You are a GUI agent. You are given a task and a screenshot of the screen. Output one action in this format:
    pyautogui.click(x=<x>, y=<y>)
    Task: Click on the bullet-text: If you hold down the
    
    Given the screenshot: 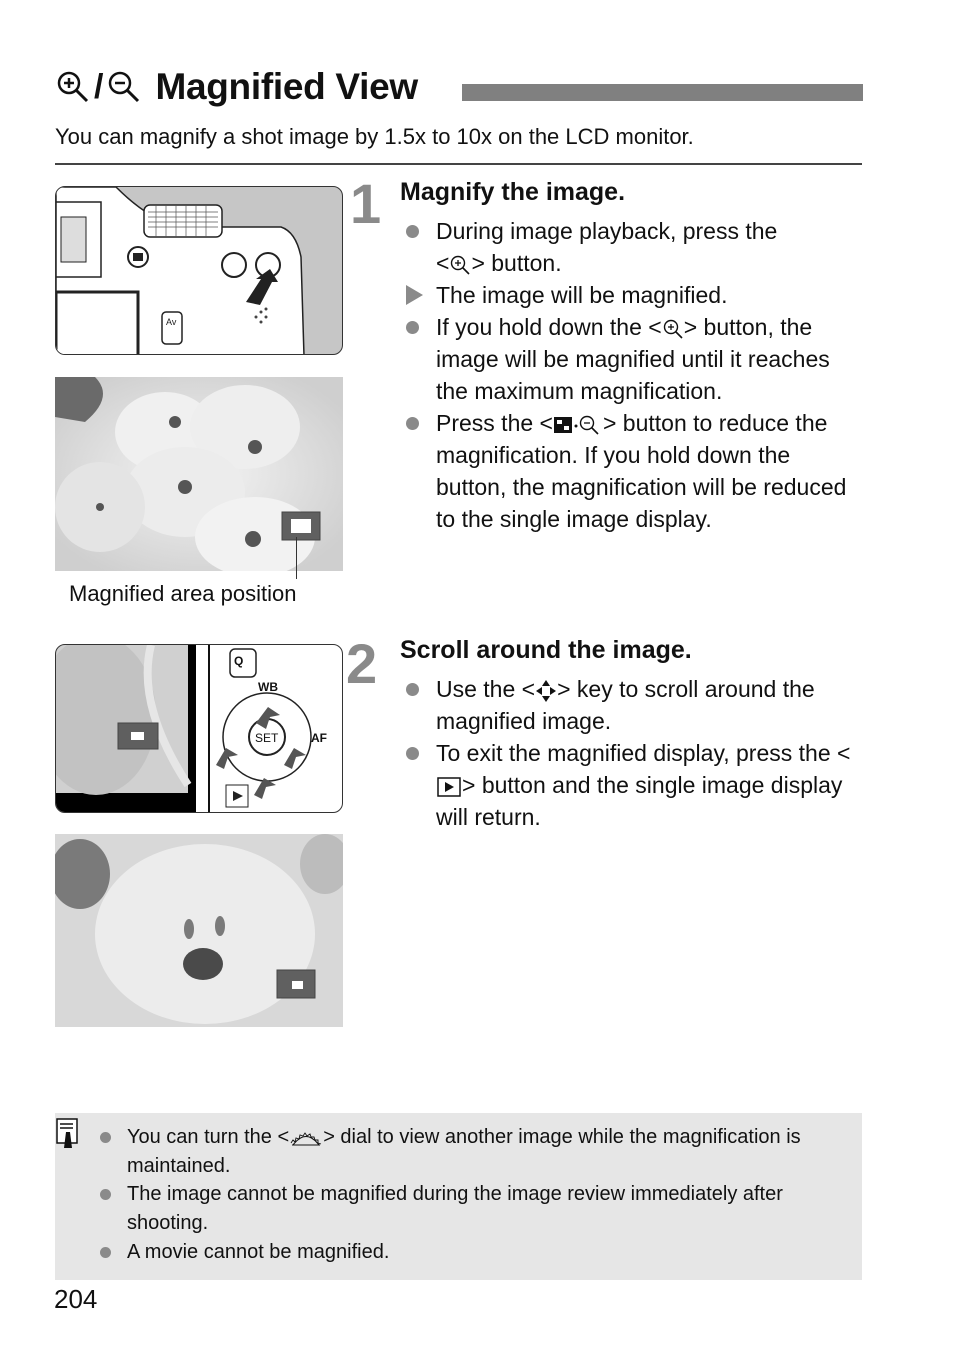 What is the action you would take?
    pyautogui.click(x=542, y=327)
    